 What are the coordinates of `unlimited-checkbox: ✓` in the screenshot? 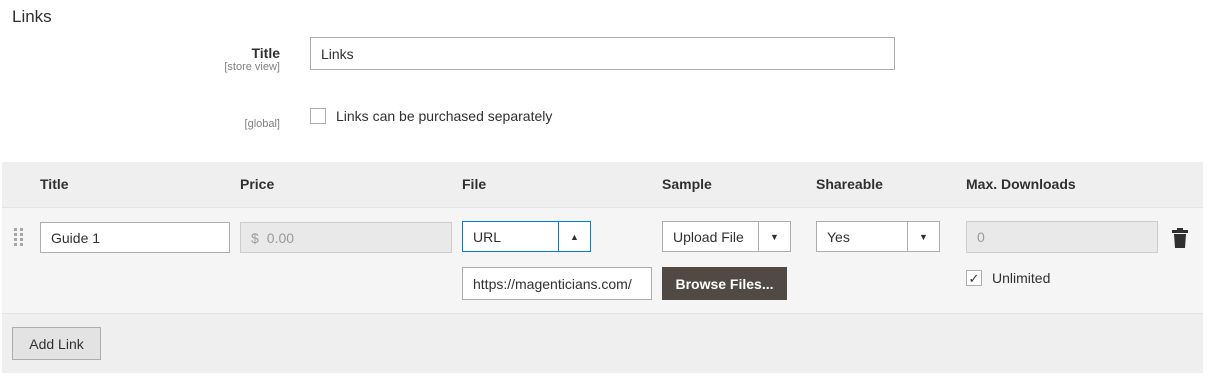 It's located at (974, 278).